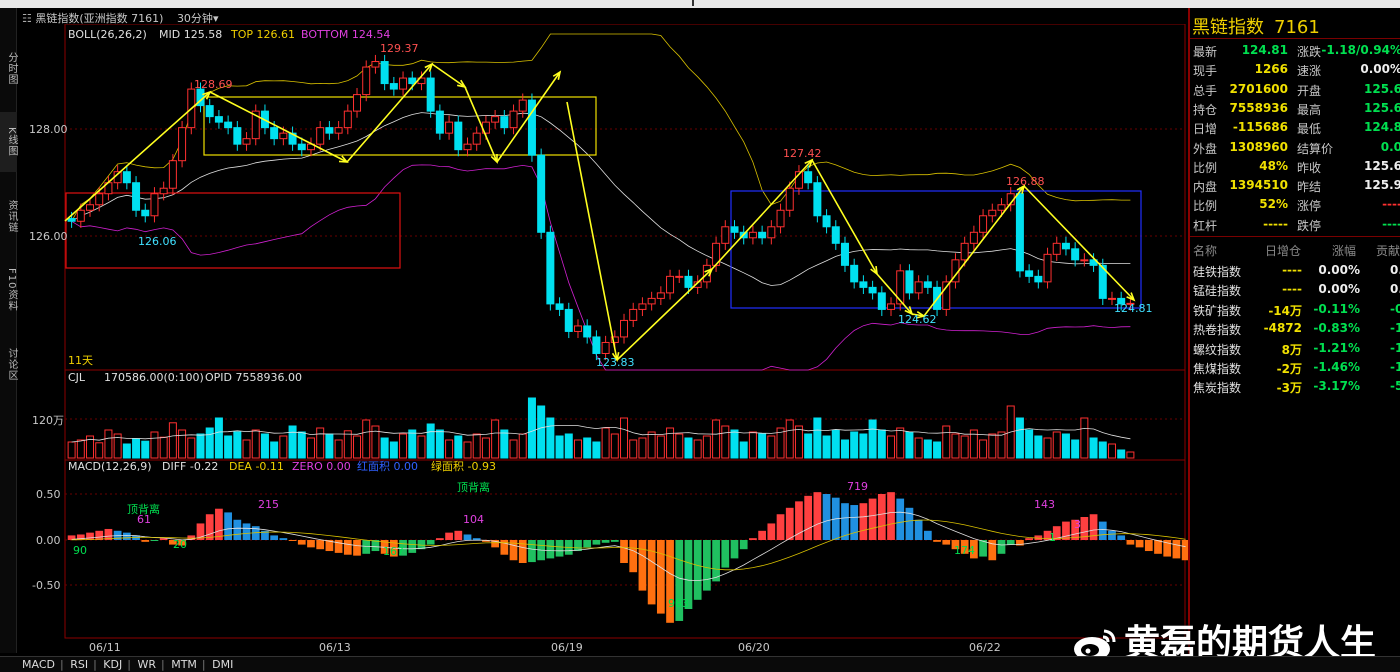  Describe the element at coordinates (8, 142) in the screenshot. I see `side-tab-kline: K线图` at that location.